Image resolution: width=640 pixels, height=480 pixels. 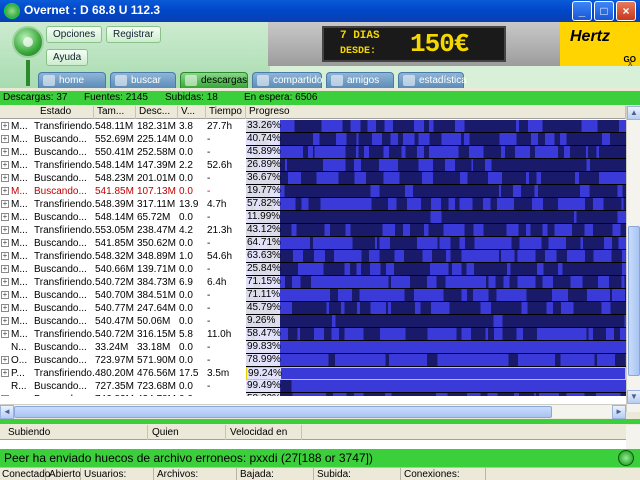 I want to click on tab-estadistica: estadística, so click(x=432, y=80).